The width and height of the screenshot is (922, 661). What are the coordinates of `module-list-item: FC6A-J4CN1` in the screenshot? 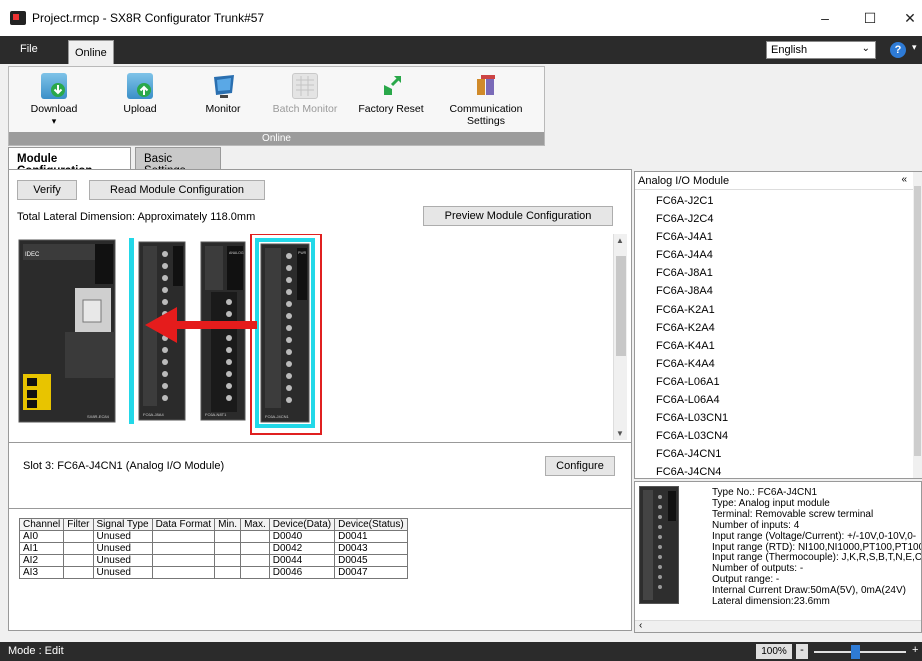 It's located at (774, 454).